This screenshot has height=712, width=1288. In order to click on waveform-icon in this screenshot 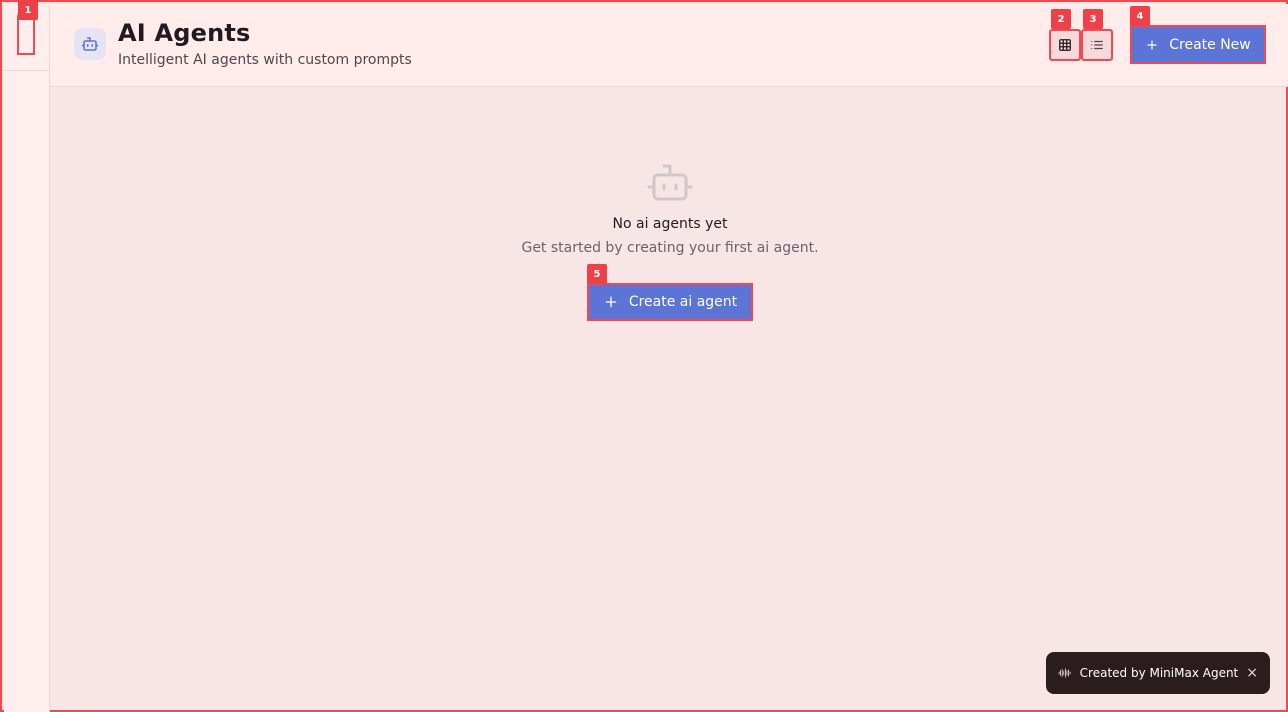, I will do `click(1064, 673)`.